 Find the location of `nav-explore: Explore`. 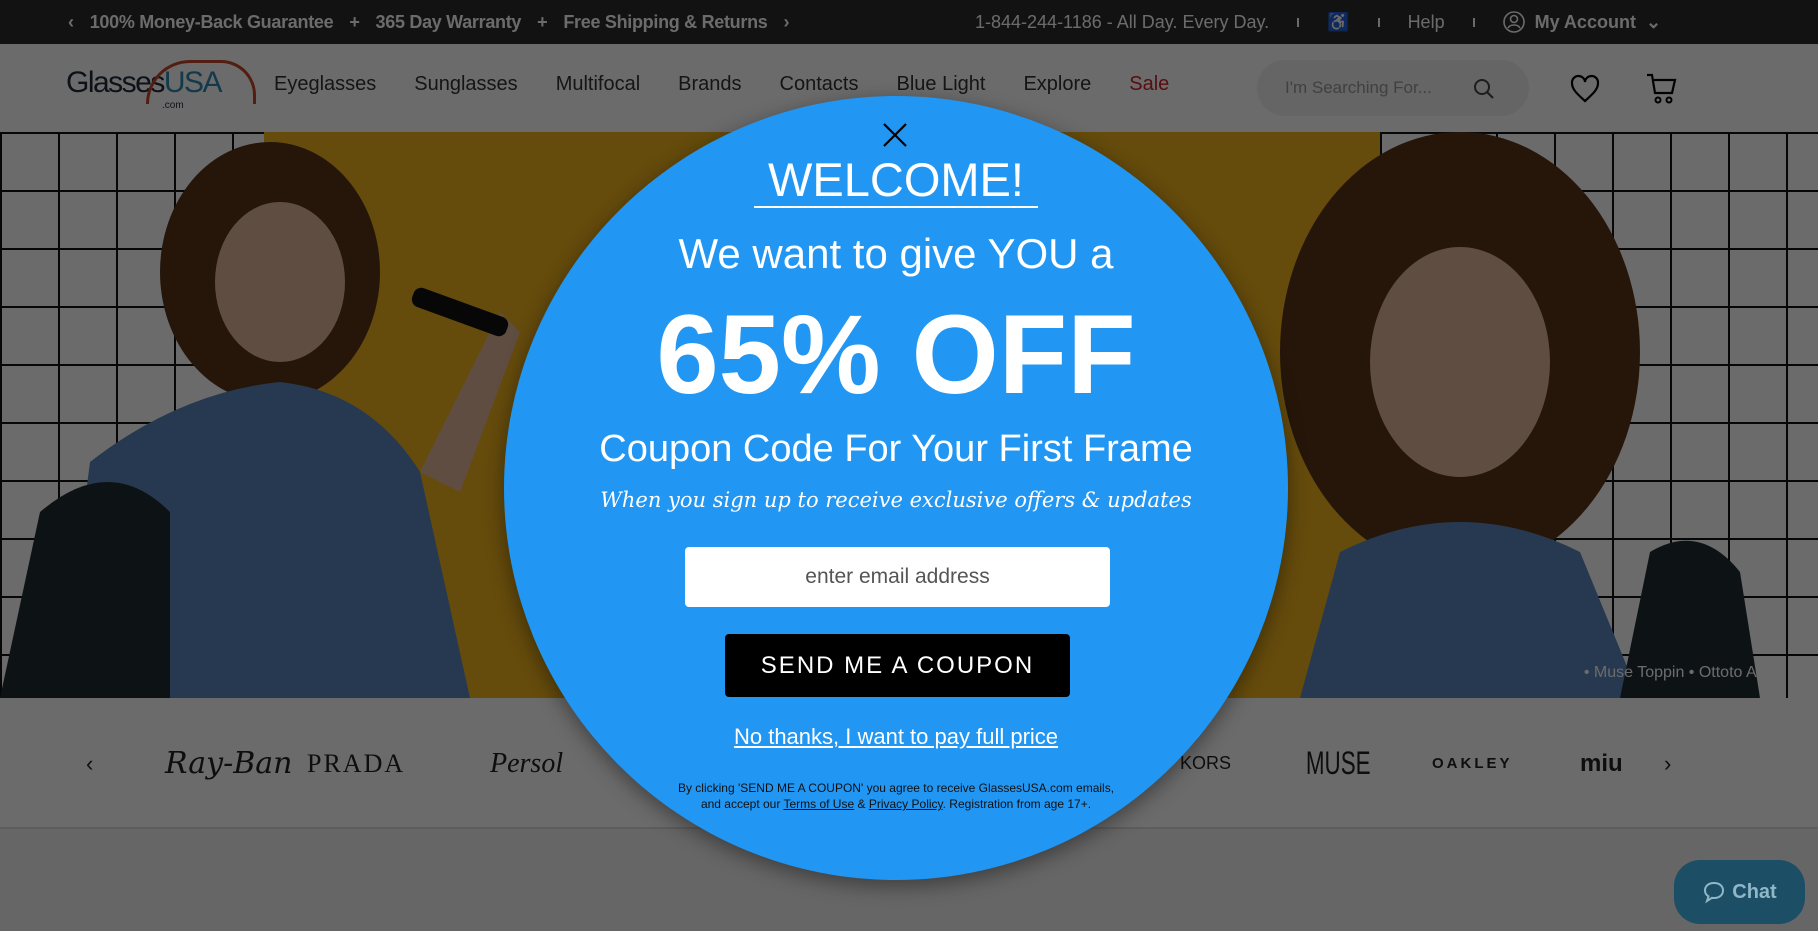

nav-explore: Explore is located at coordinates (1057, 84).